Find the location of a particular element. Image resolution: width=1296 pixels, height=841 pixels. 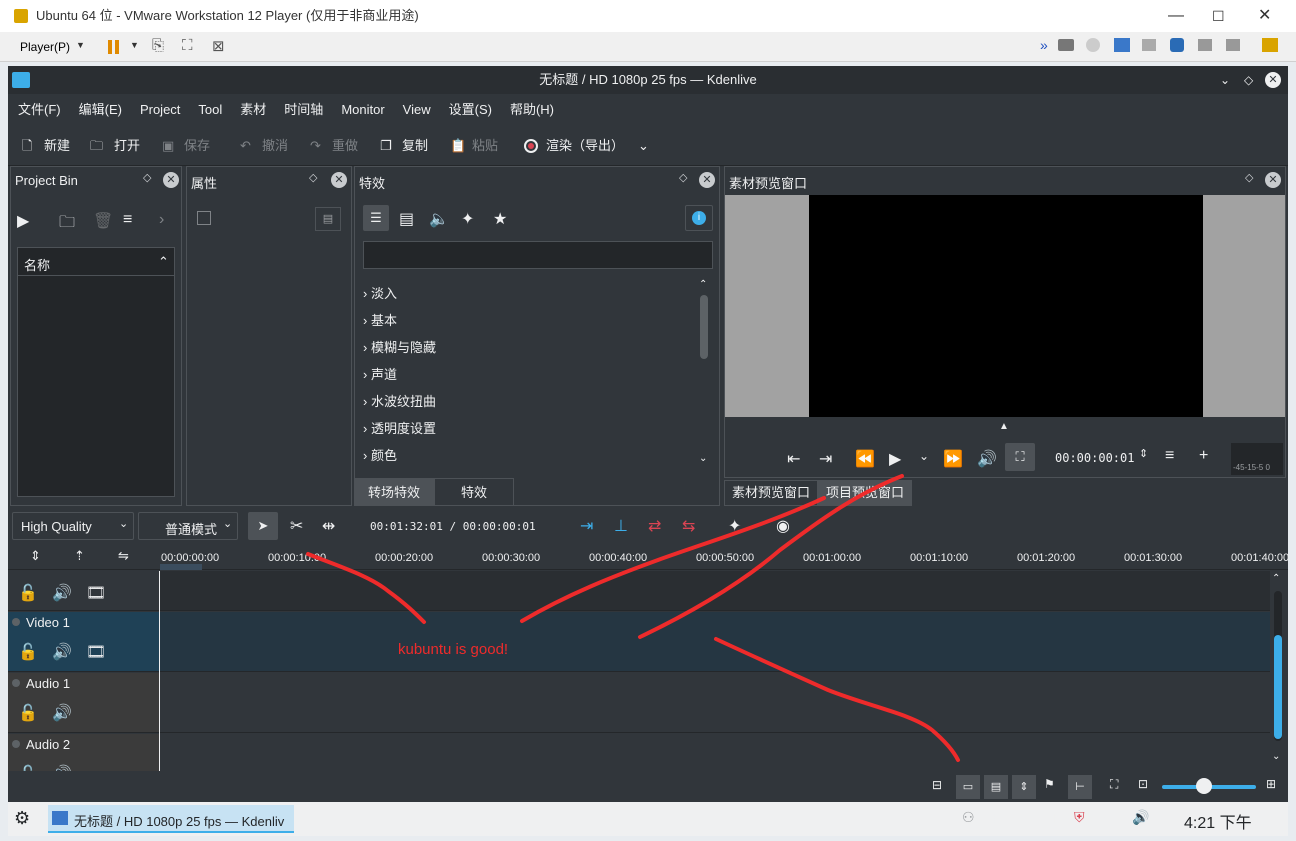

more-devices-icon: » is located at coordinates (1044, 45).